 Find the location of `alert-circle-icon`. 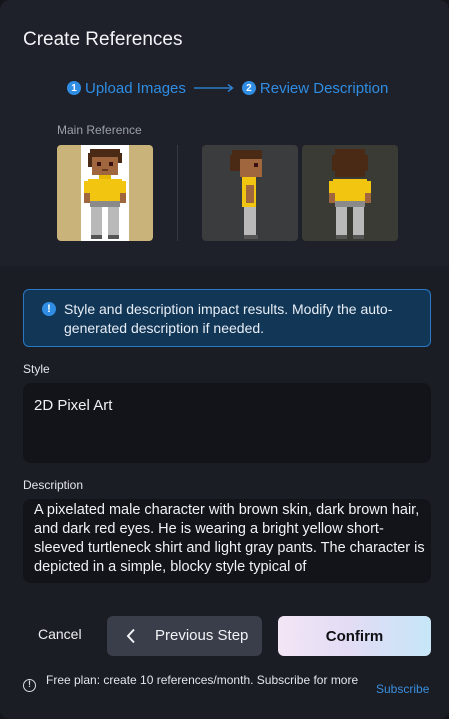

alert-circle-icon is located at coordinates (29, 685).